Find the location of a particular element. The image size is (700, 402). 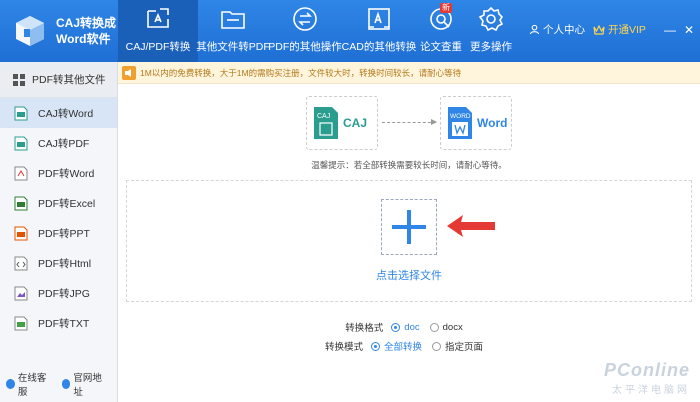

tab-other-to-pdf: 其他文件转PDF is located at coordinates (233, 31).